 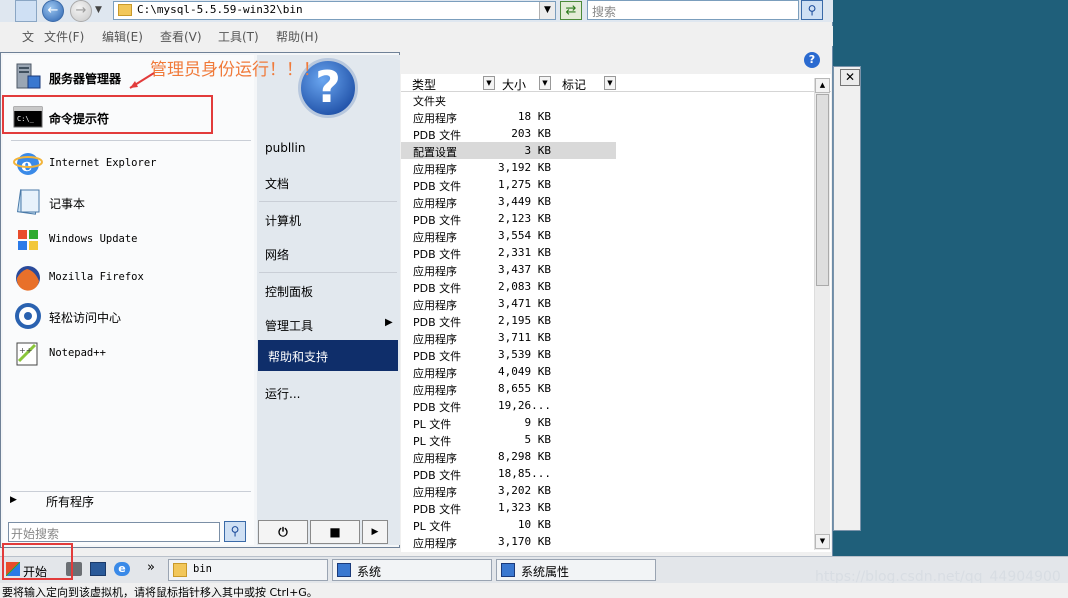 What do you see at coordinates (508, 150) in the screenshot?
I see `file-row: 配置设置 3 KB` at bounding box center [508, 150].